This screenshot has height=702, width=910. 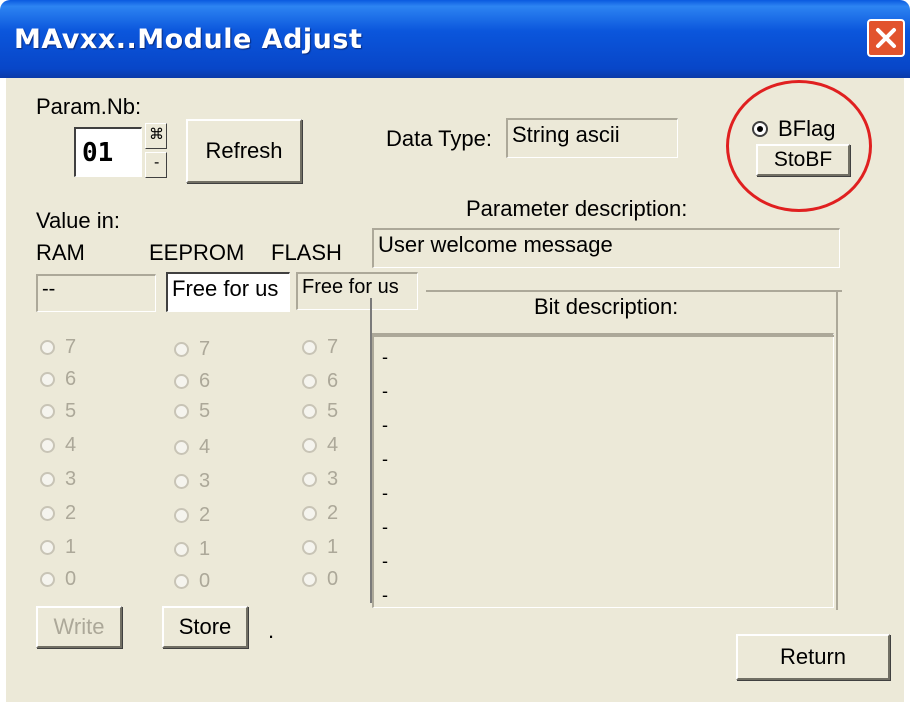 What do you see at coordinates (58, 579) in the screenshot?
I see `ram-bit-radio: 0` at bounding box center [58, 579].